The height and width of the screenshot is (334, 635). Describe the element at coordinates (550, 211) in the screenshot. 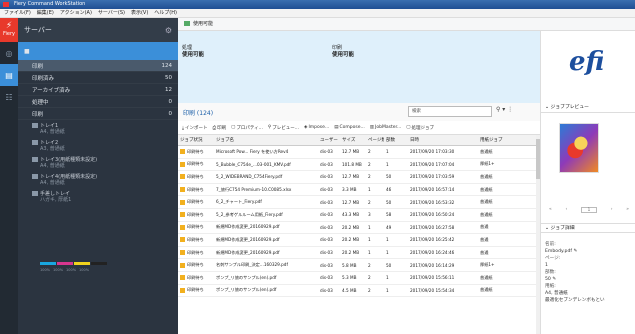

I see `first-page-icon: «` at that location.